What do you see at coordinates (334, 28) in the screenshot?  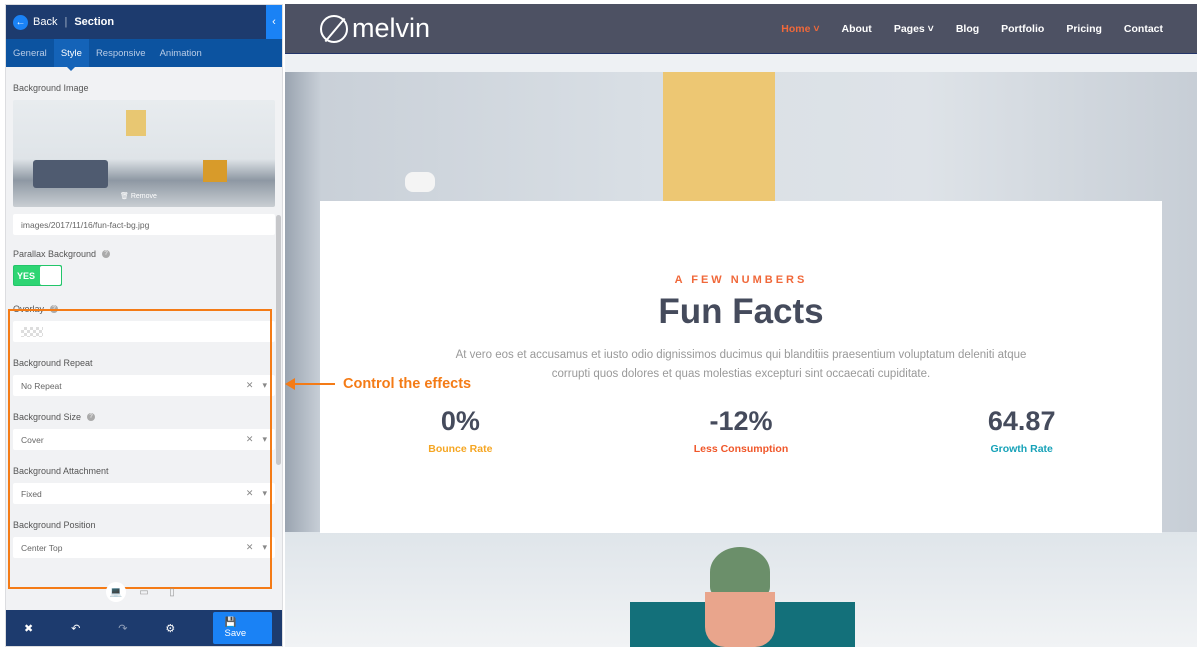 I see `logo-icon` at bounding box center [334, 28].